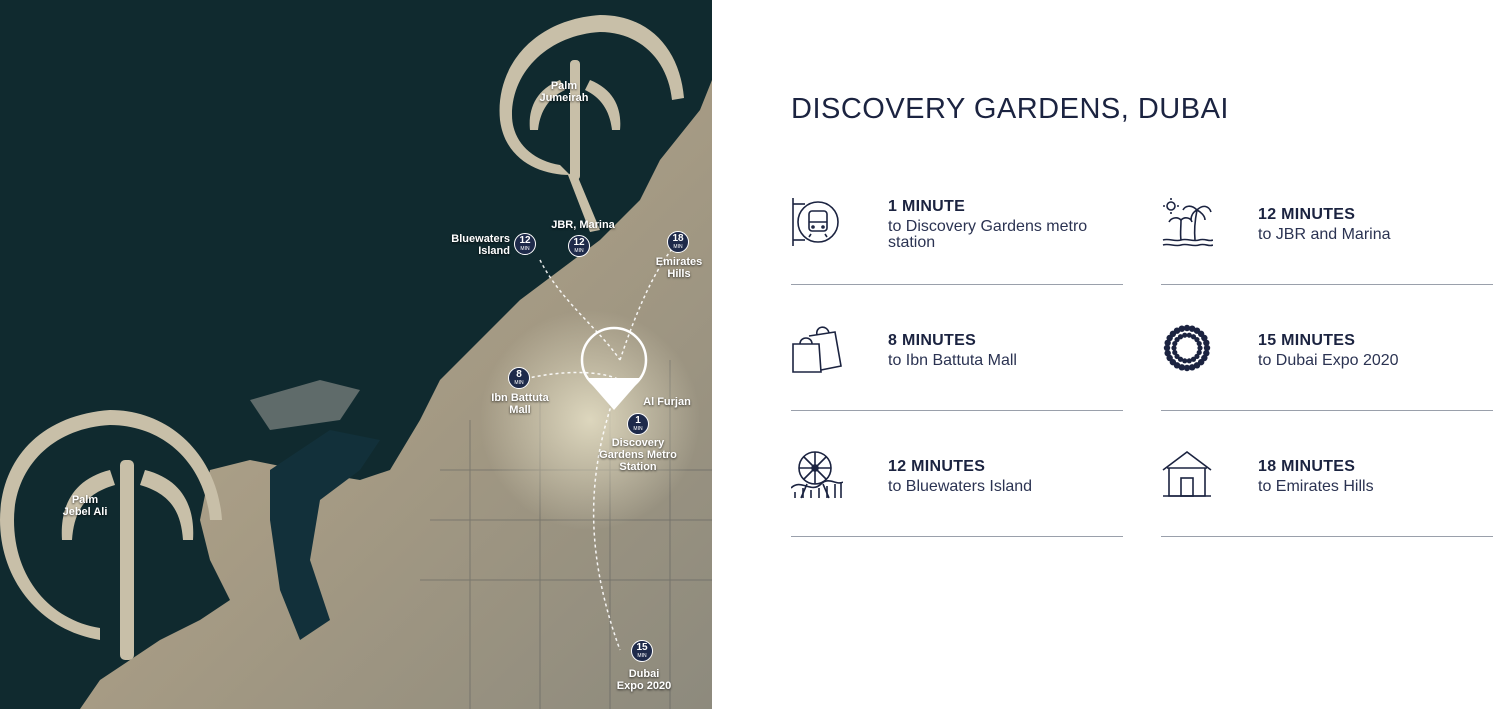  Describe the element at coordinates (952, 360) in the screenshot. I see `item-description: to Ibn Battuta Mall` at that location.